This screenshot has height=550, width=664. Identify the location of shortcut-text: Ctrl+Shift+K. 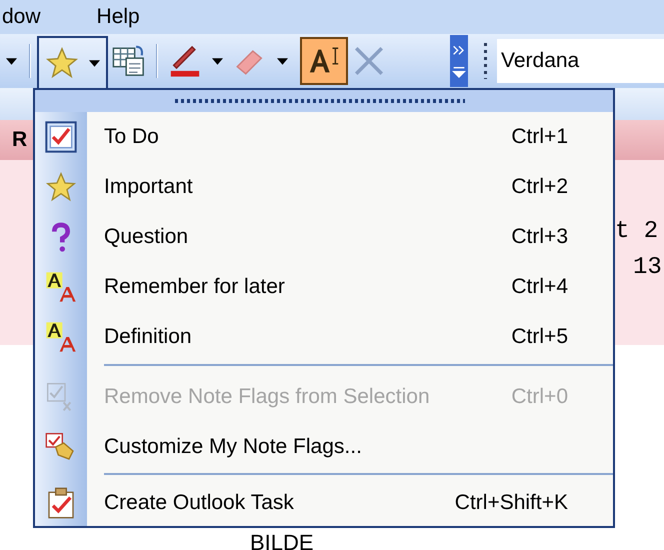
(511, 503).